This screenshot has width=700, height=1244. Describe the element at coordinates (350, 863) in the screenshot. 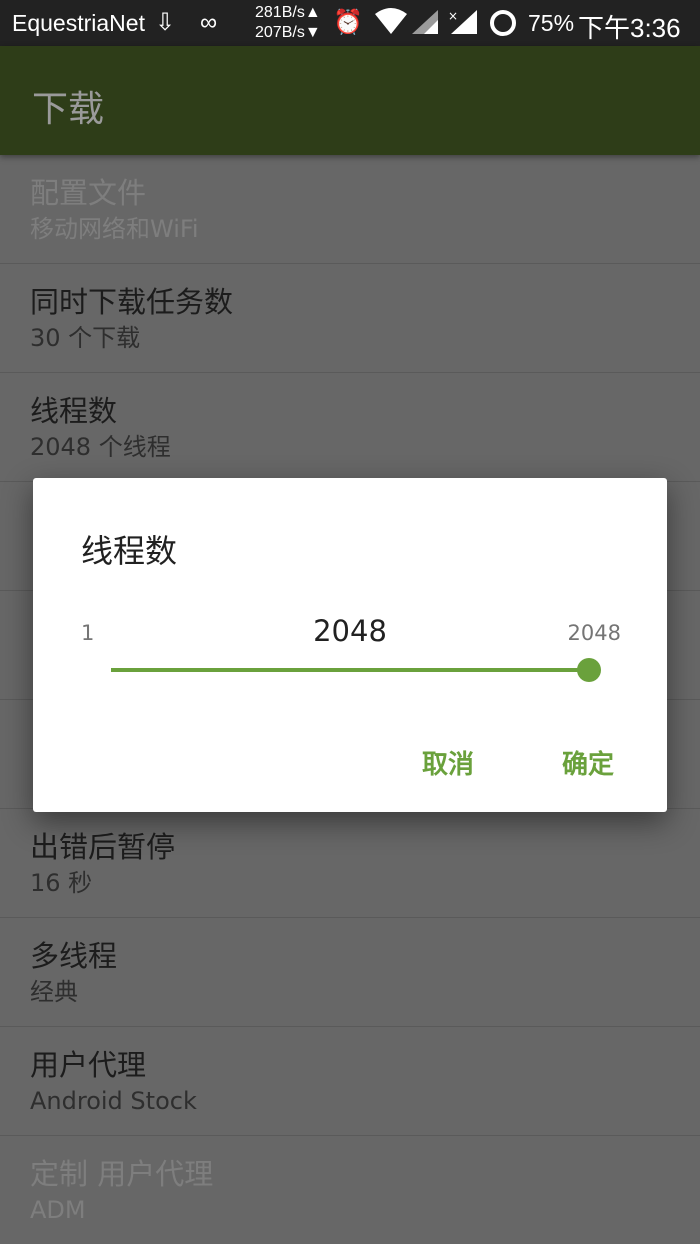

I see `pref-pause-on-error: 出错后暂停 16 秒` at that location.